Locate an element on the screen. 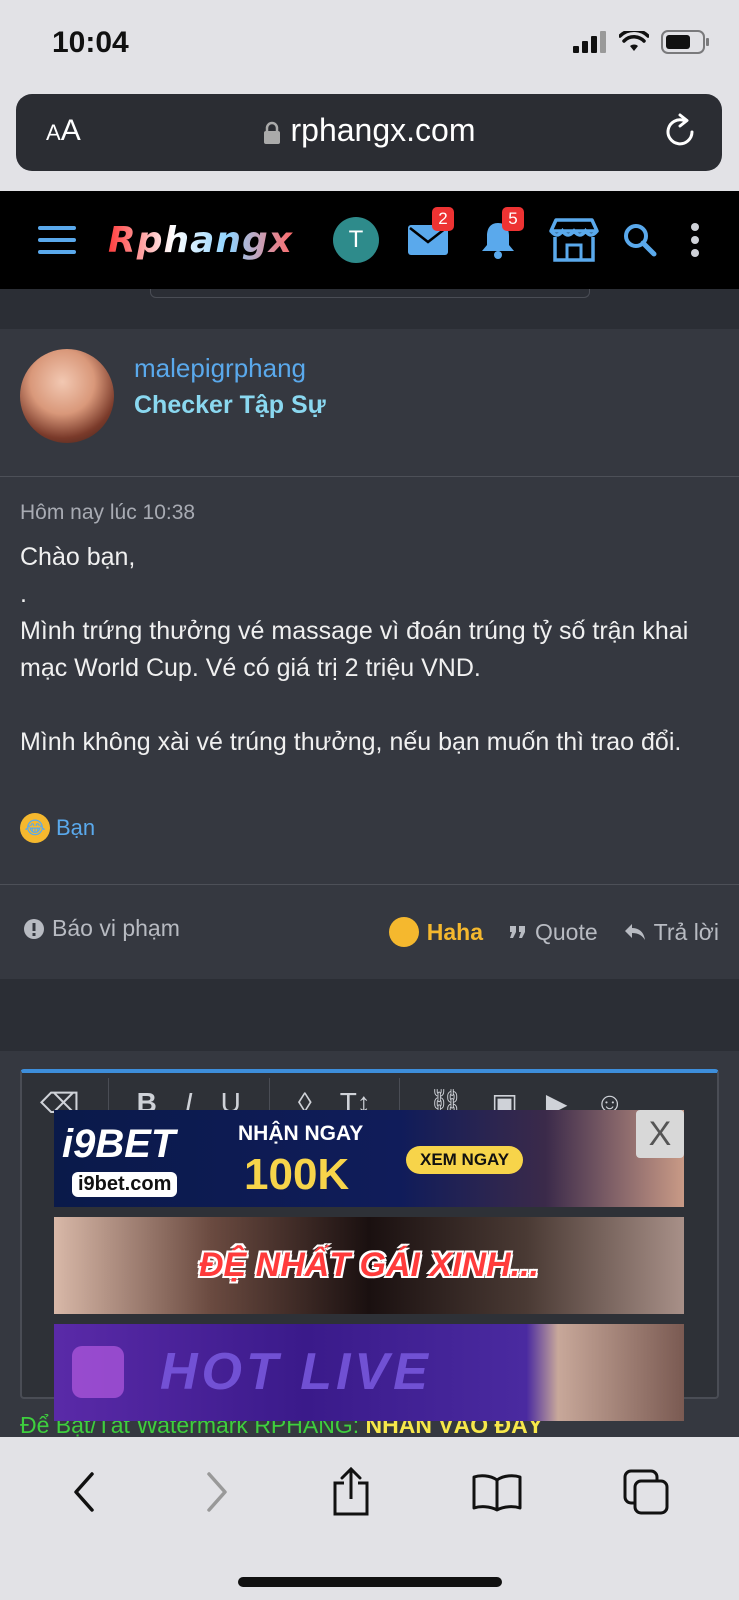 The height and width of the screenshot is (1600, 739). url-text: rphangx.com is located at coordinates (383, 130).